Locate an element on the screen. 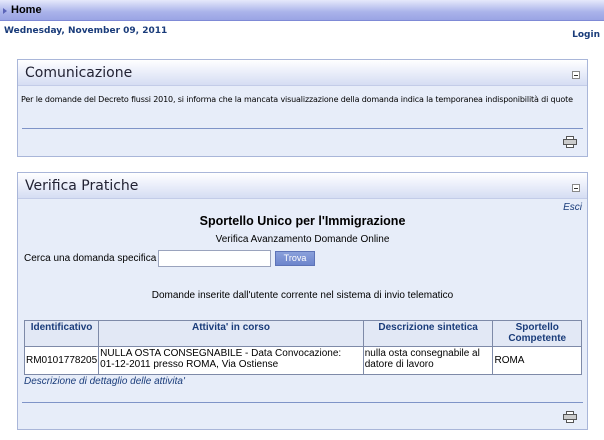 Image resolution: width=604 pixels, height=440 pixels. page-subheading: Verifica Avanzamento Domande Online is located at coordinates (302, 239).